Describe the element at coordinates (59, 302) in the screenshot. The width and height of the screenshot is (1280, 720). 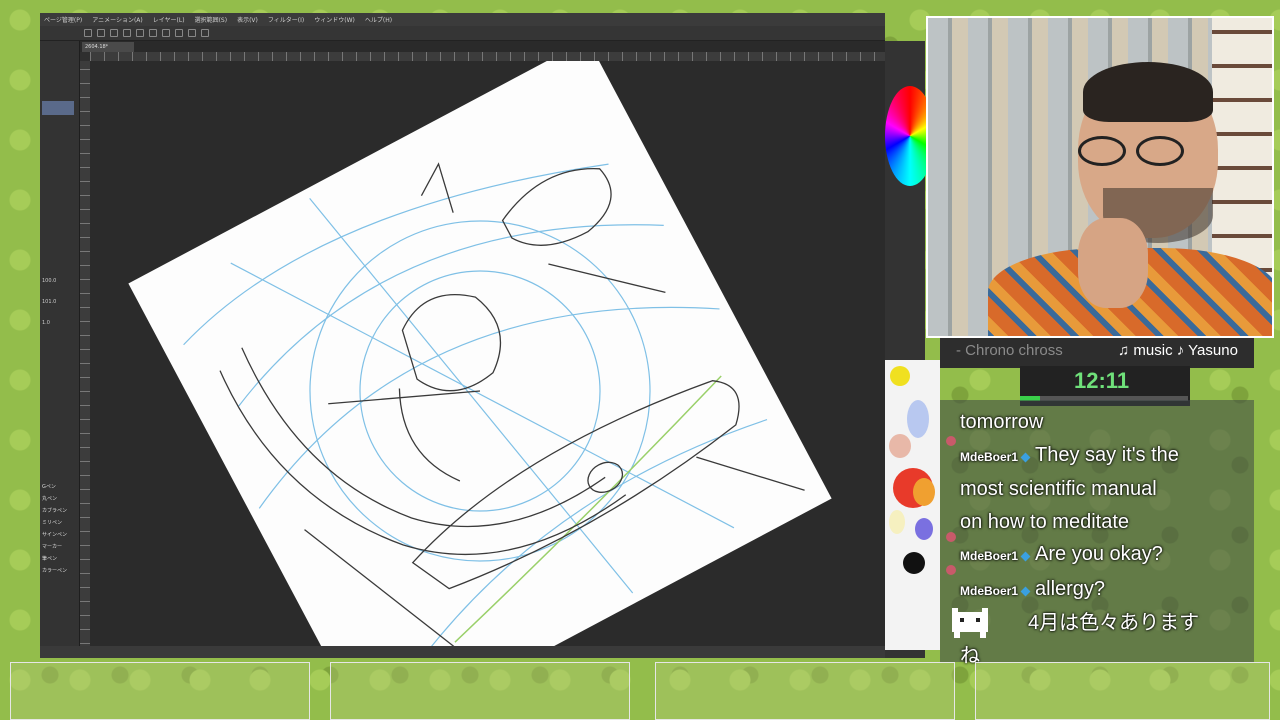
I see `brush-opacity-row: 101.0` at that location.